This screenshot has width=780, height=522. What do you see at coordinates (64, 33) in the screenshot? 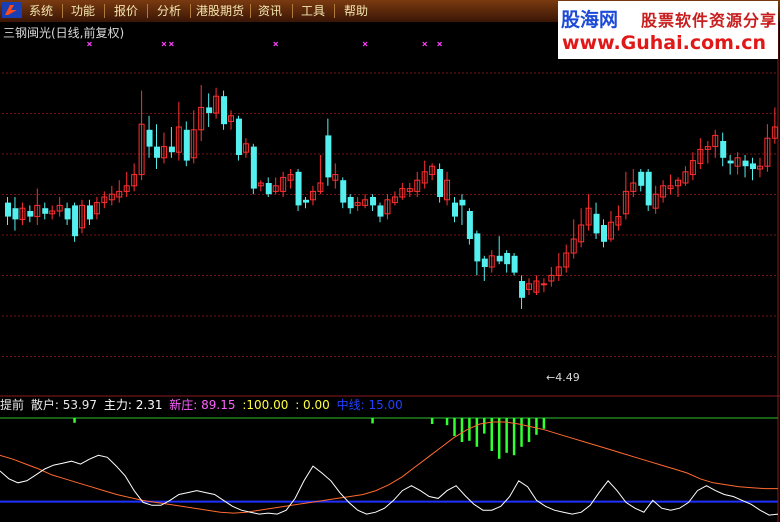
I see `stock-title: 三钢闽光(日线,前复权)` at bounding box center [64, 33].